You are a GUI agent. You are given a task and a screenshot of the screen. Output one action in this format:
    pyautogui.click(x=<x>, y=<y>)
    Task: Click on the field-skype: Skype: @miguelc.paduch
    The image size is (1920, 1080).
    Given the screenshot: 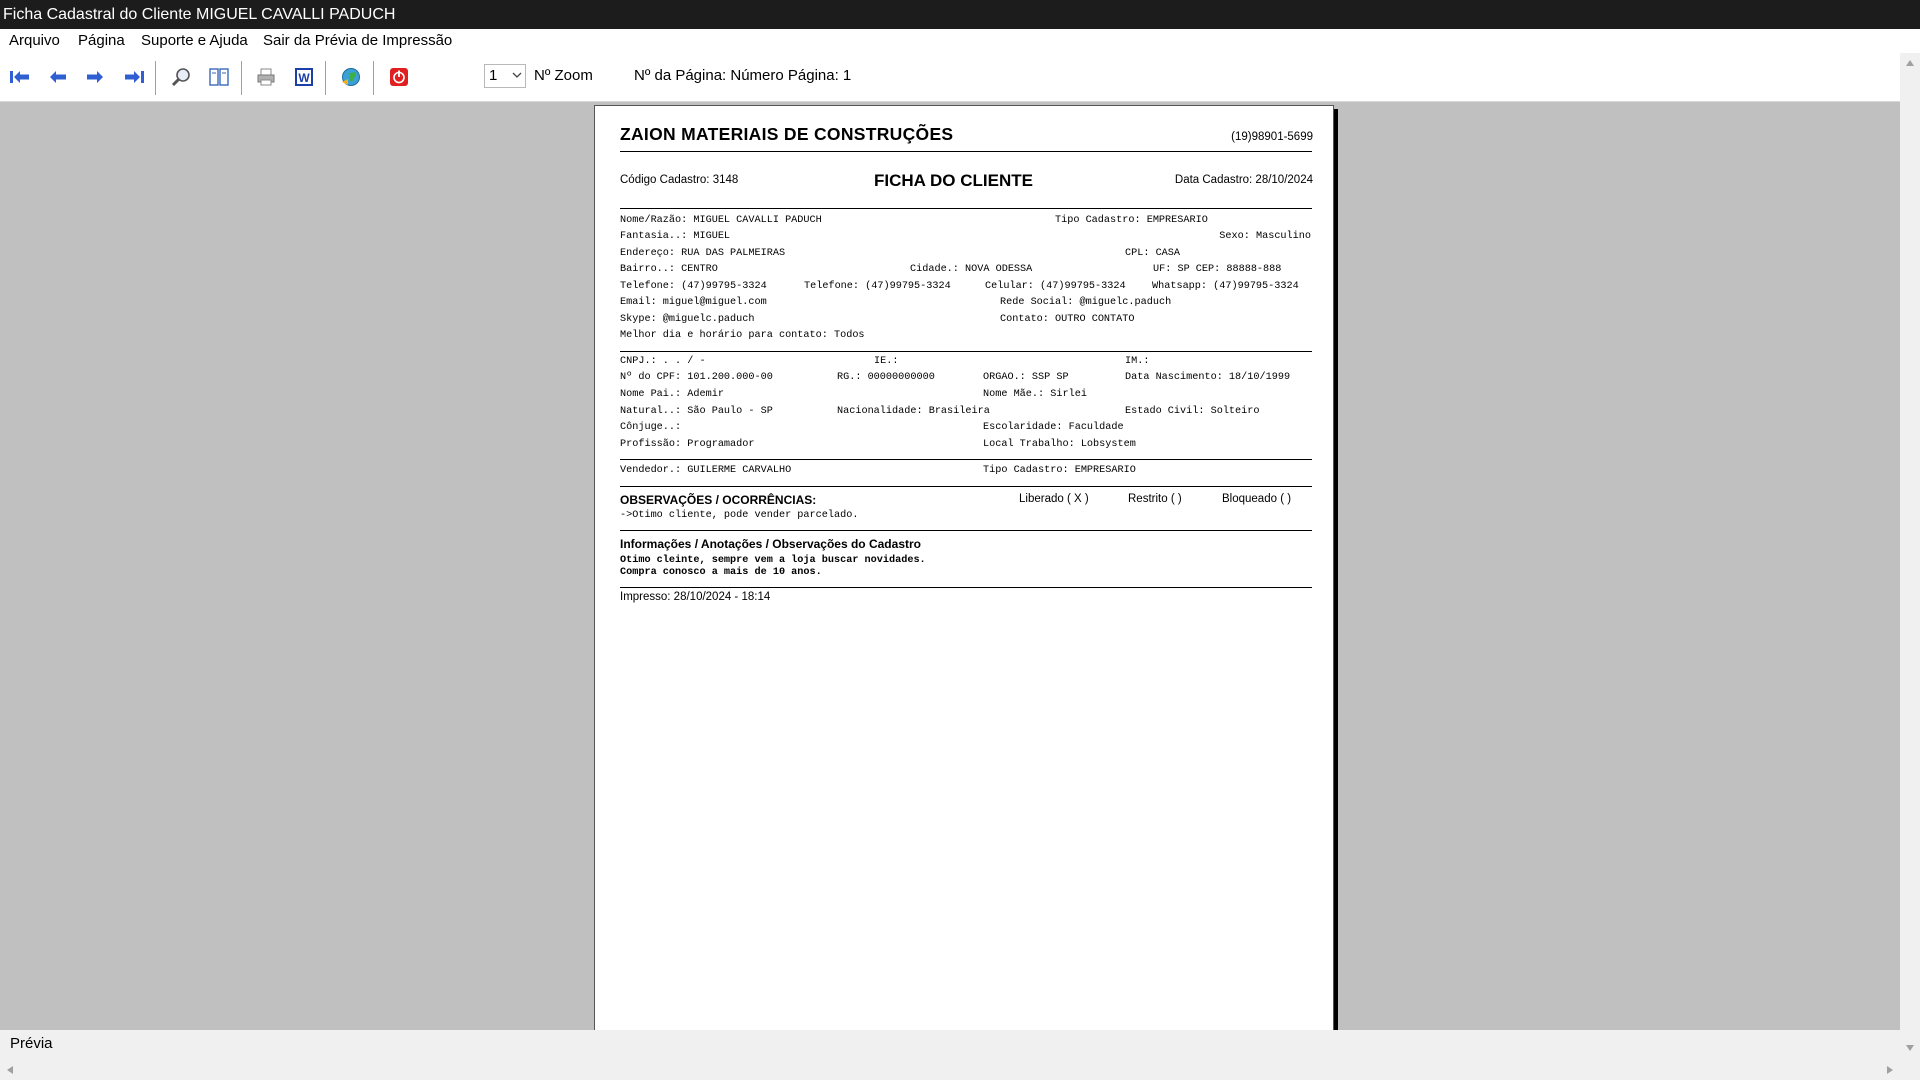 What is the action you would take?
    pyautogui.click(x=687, y=319)
    